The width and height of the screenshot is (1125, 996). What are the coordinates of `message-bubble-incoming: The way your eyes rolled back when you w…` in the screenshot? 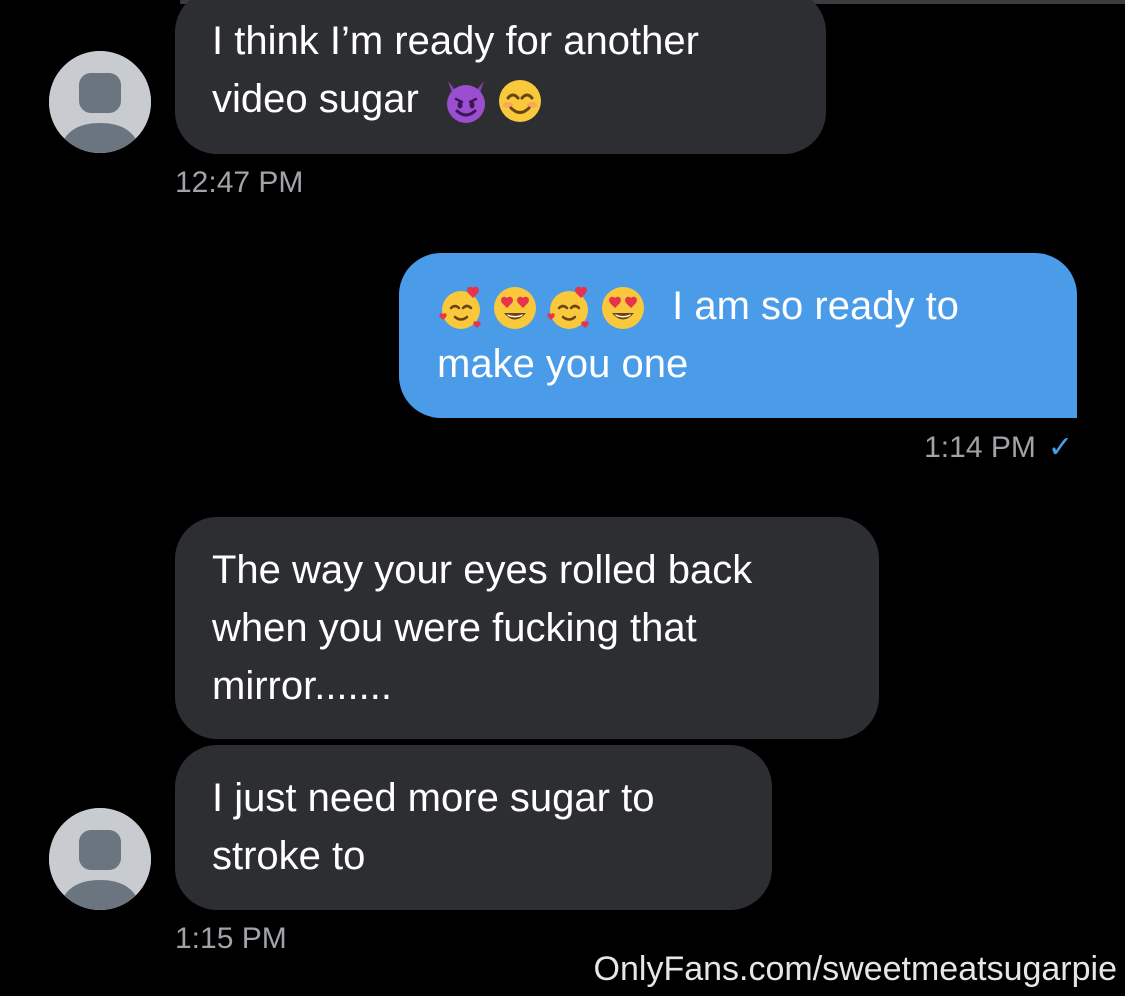 It's located at (527, 628).